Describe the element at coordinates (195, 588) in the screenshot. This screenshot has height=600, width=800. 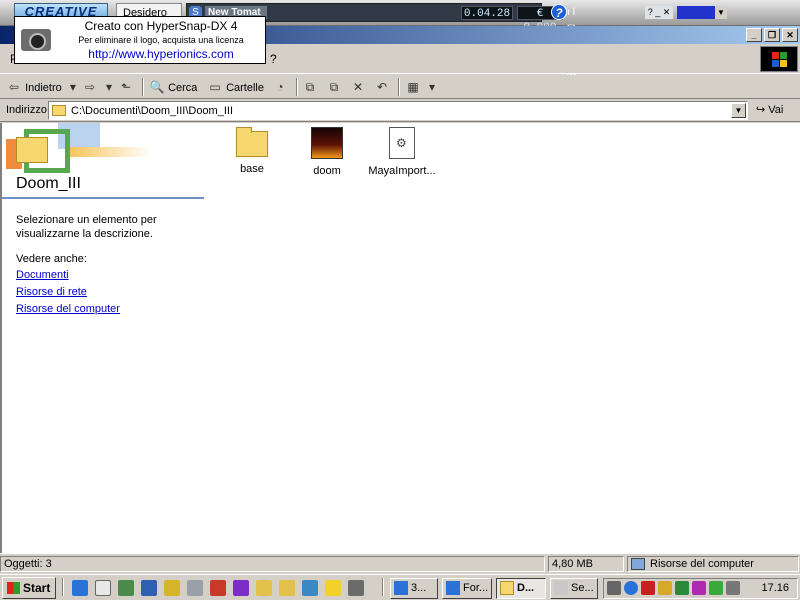
I see `recycle-bin-icon` at that location.